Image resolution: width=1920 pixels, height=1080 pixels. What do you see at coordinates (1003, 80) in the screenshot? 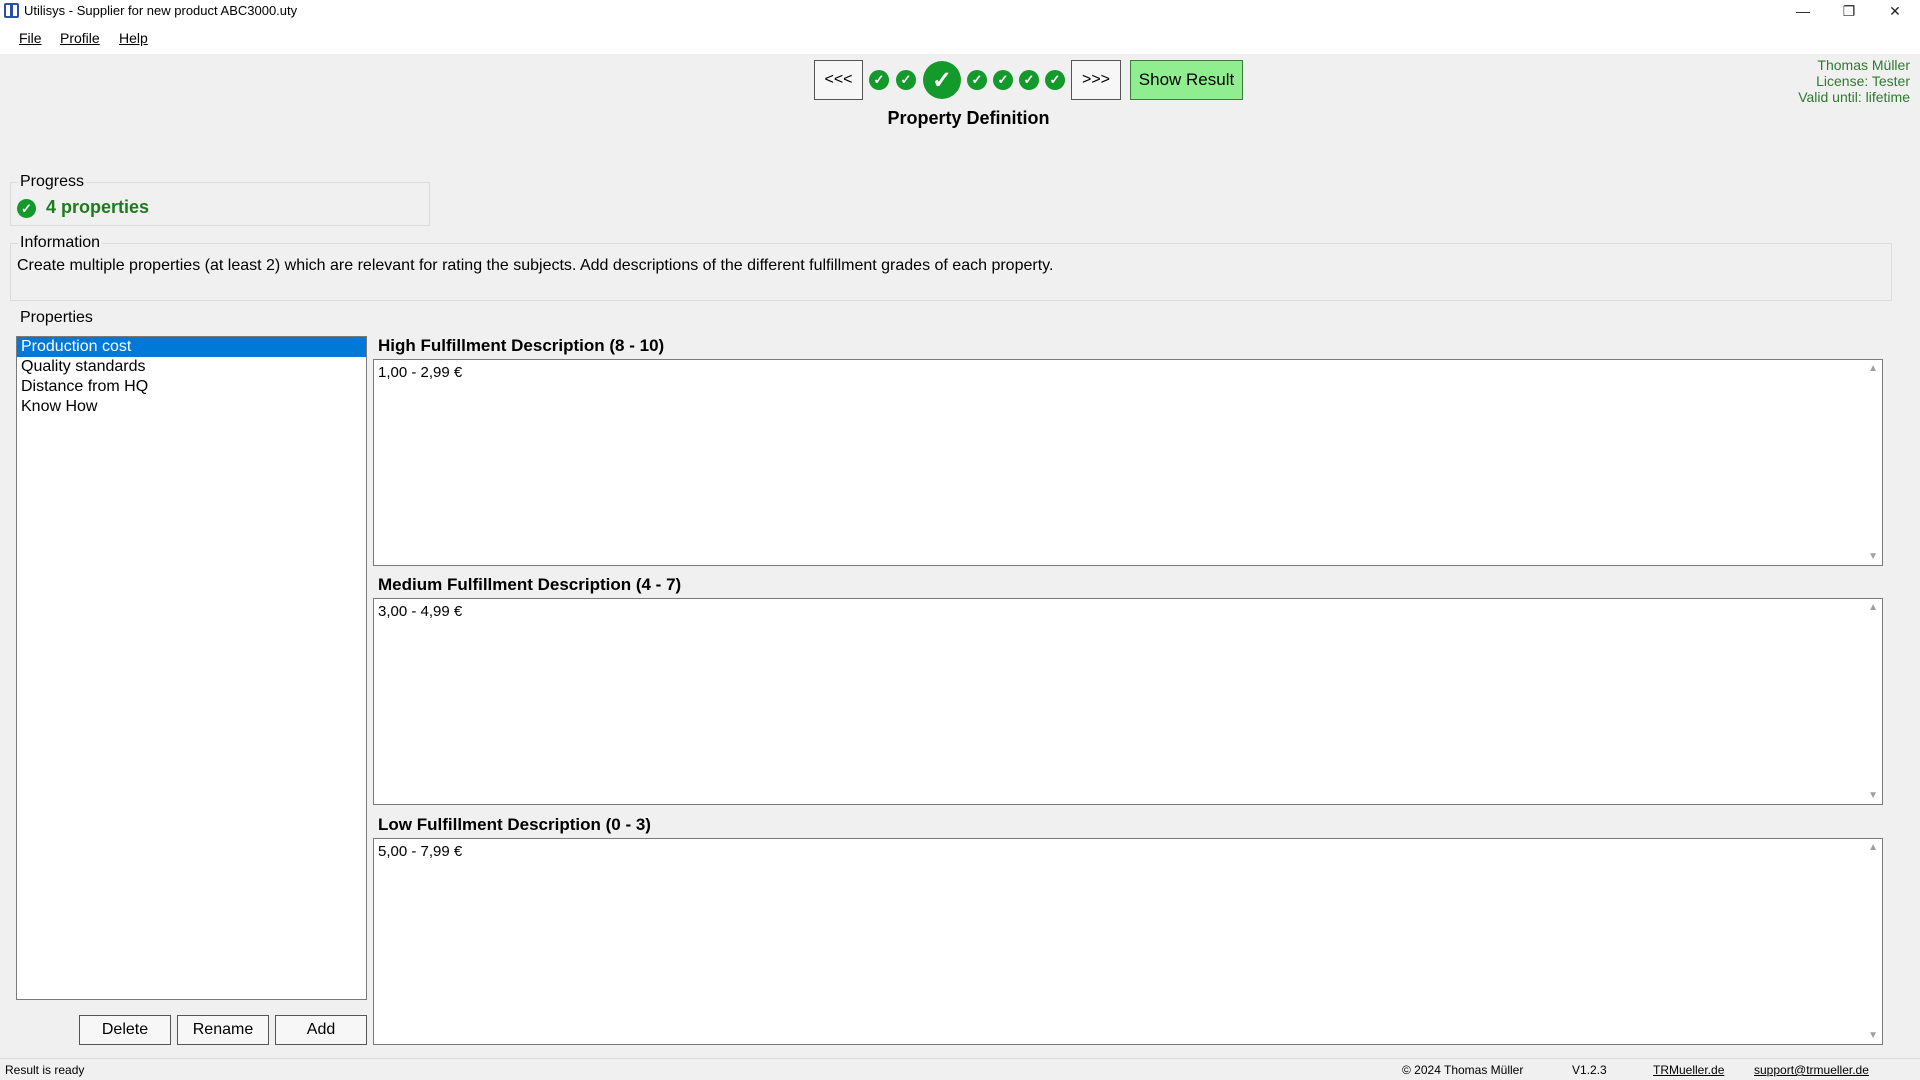
I see `step-5-check-icon: ✓` at bounding box center [1003, 80].